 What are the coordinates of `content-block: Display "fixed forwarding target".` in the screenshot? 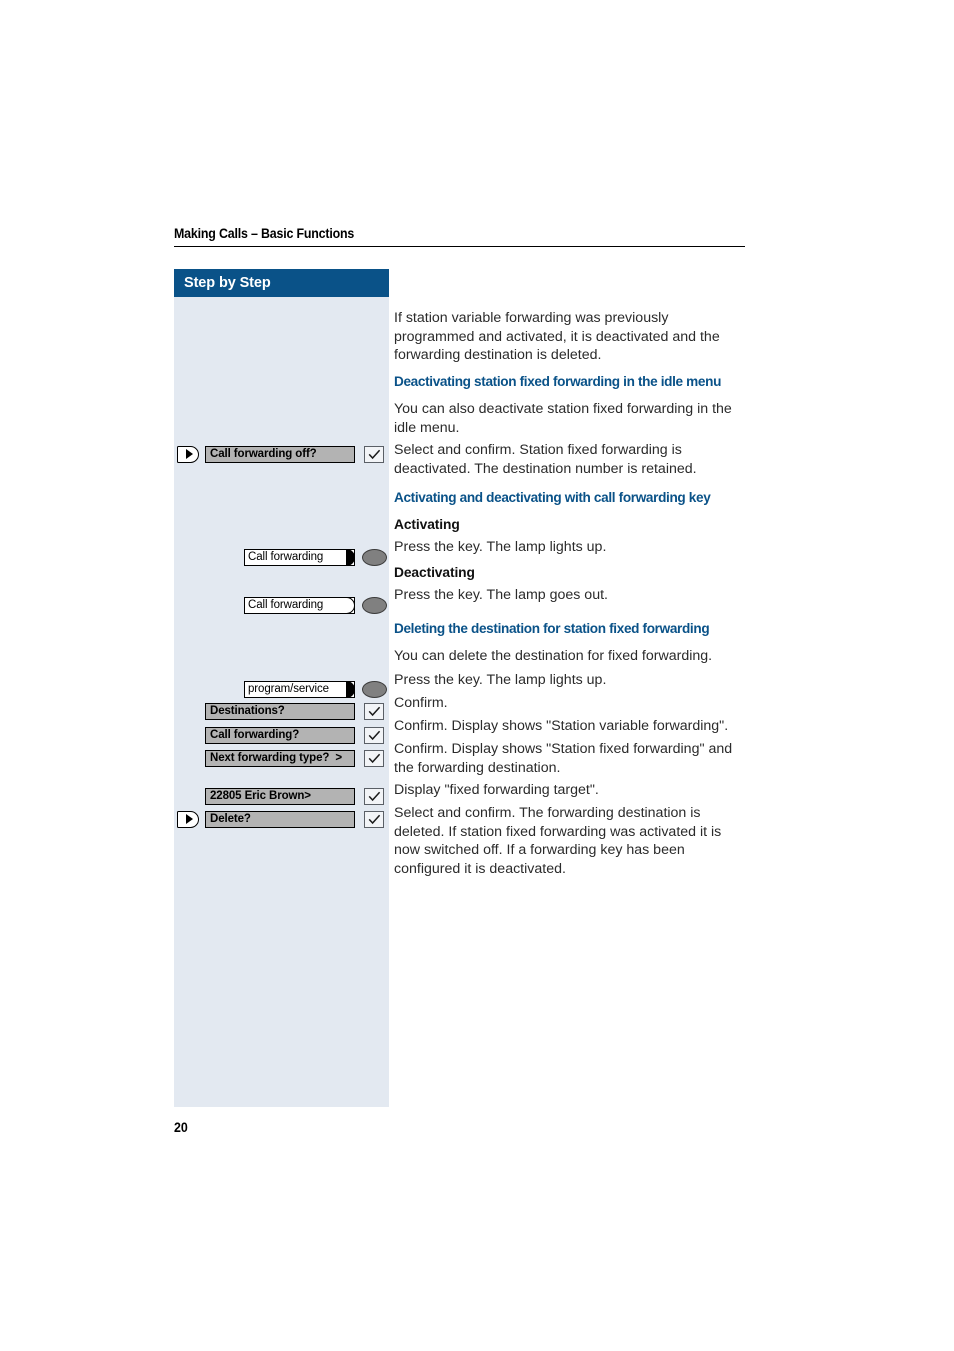 It's located at (570, 790).